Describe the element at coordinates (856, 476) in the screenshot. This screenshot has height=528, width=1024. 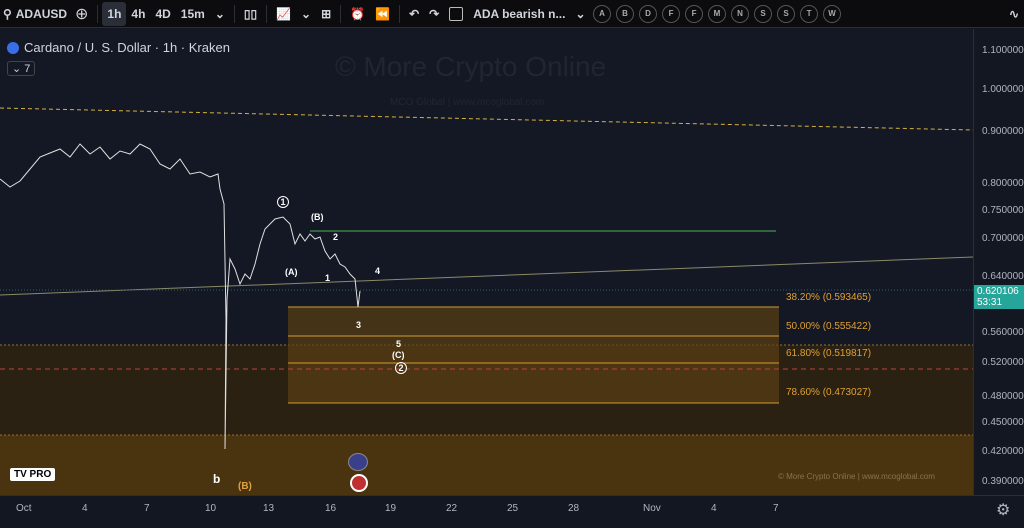
I see `watermark-footer: © More Crypto Online | www.mcoglobal.com` at that location.